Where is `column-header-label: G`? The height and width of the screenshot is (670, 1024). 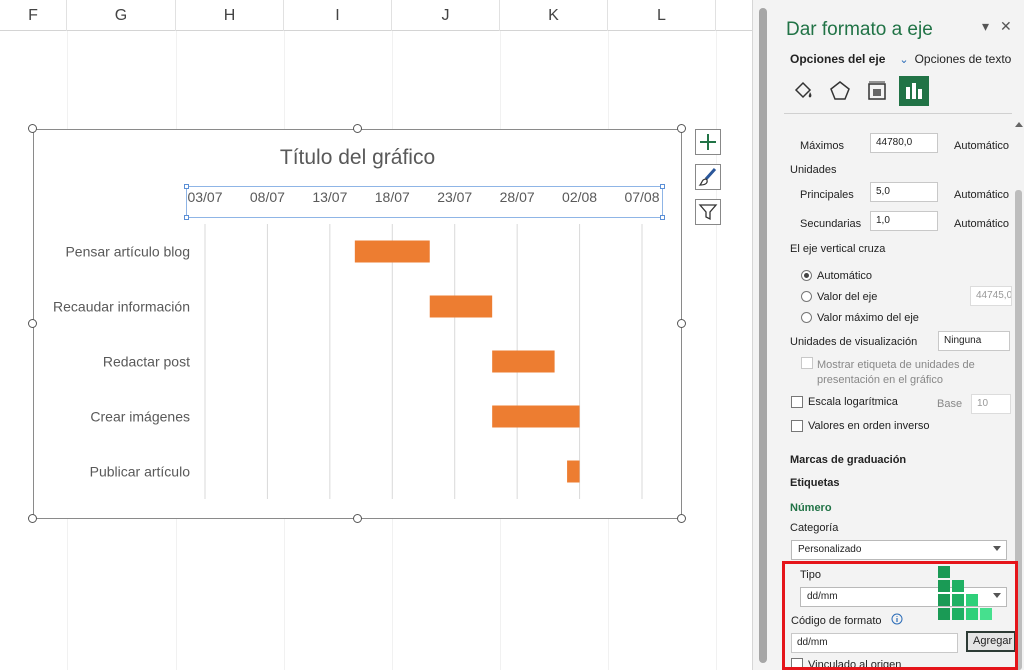
column-header-label: G is located at coordinates (121, 15).